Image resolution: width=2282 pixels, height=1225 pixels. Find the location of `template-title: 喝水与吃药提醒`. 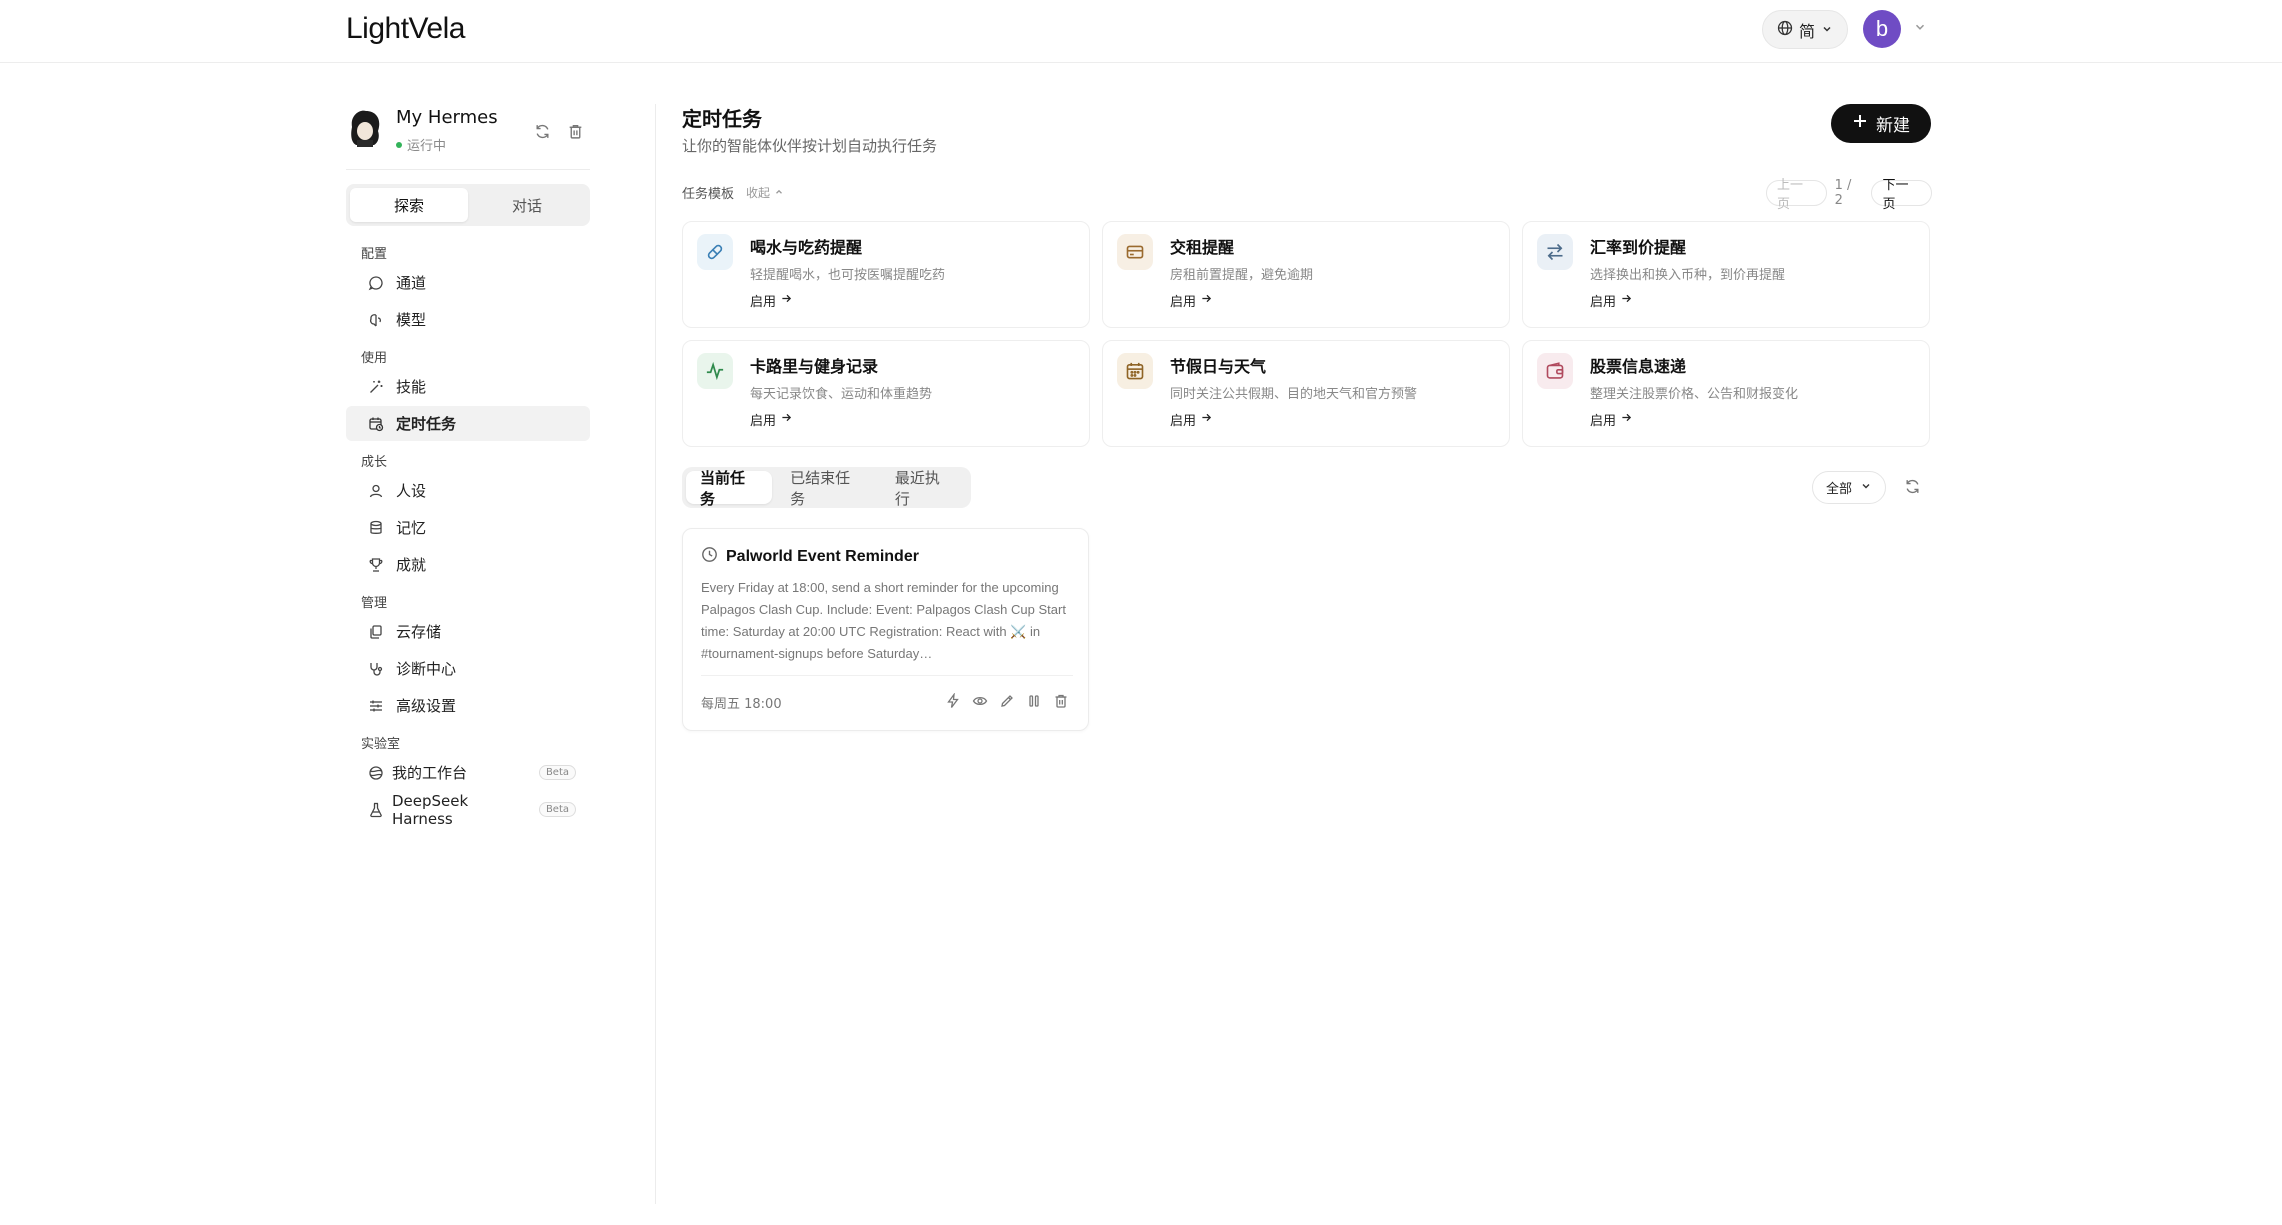

template-title: 喝水与吃药提醒 is located at coordinates (806, 247).